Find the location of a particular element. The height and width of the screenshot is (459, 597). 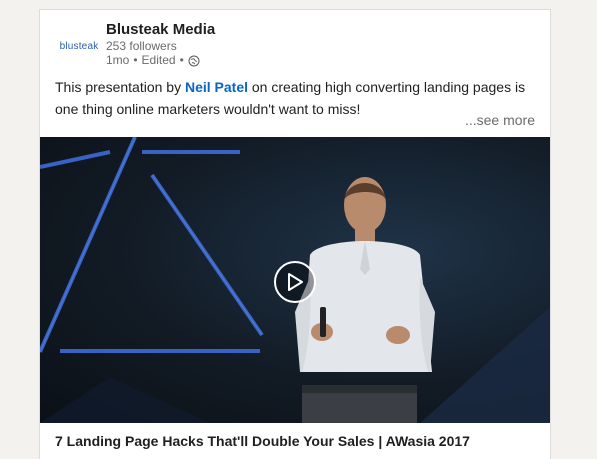

play-icon is located at coordinates (295, 282).